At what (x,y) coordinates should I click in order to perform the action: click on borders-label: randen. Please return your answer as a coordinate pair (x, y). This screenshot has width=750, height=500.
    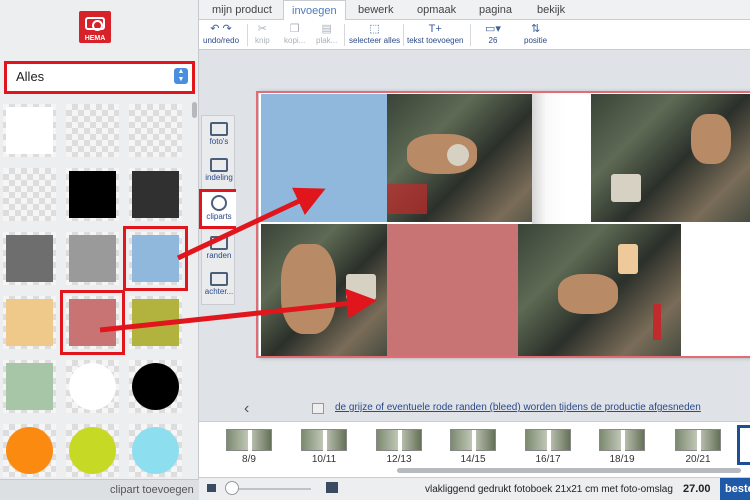
    Looking at the image, I should click on (219, 255).